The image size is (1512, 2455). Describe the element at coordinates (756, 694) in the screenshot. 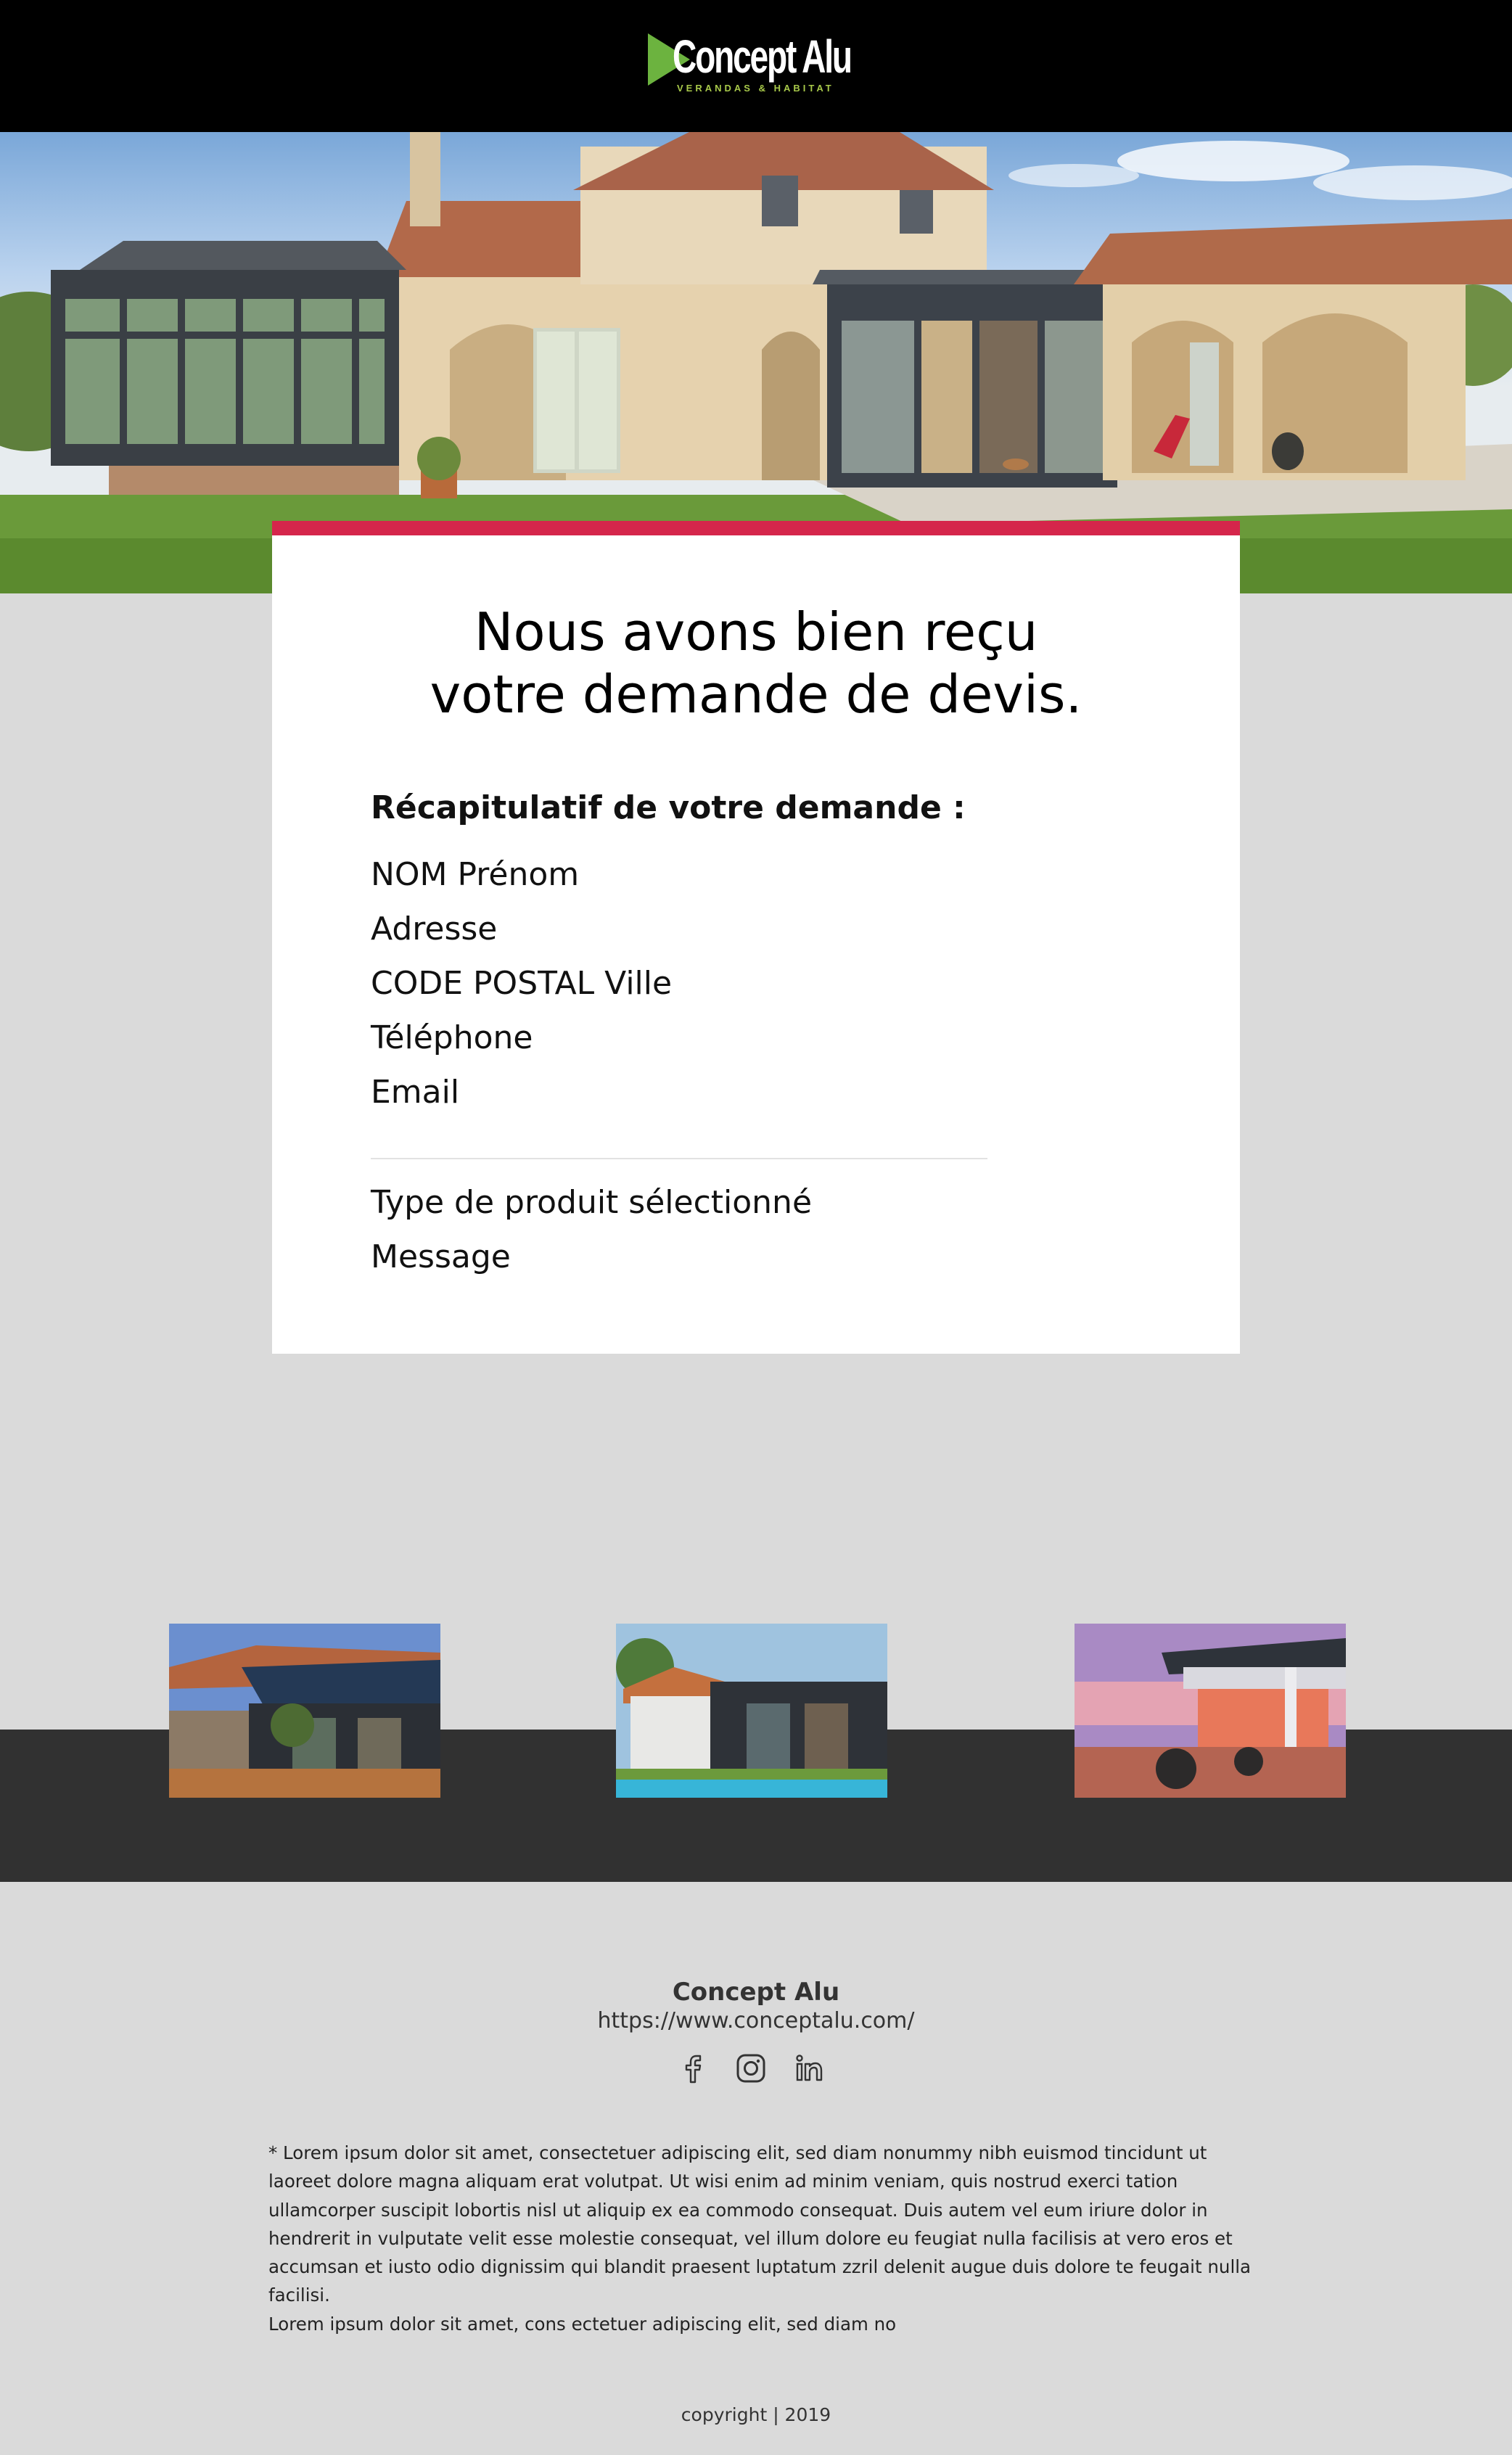

I see `confirmation-title-line2: votre demande de devis.` at that location.